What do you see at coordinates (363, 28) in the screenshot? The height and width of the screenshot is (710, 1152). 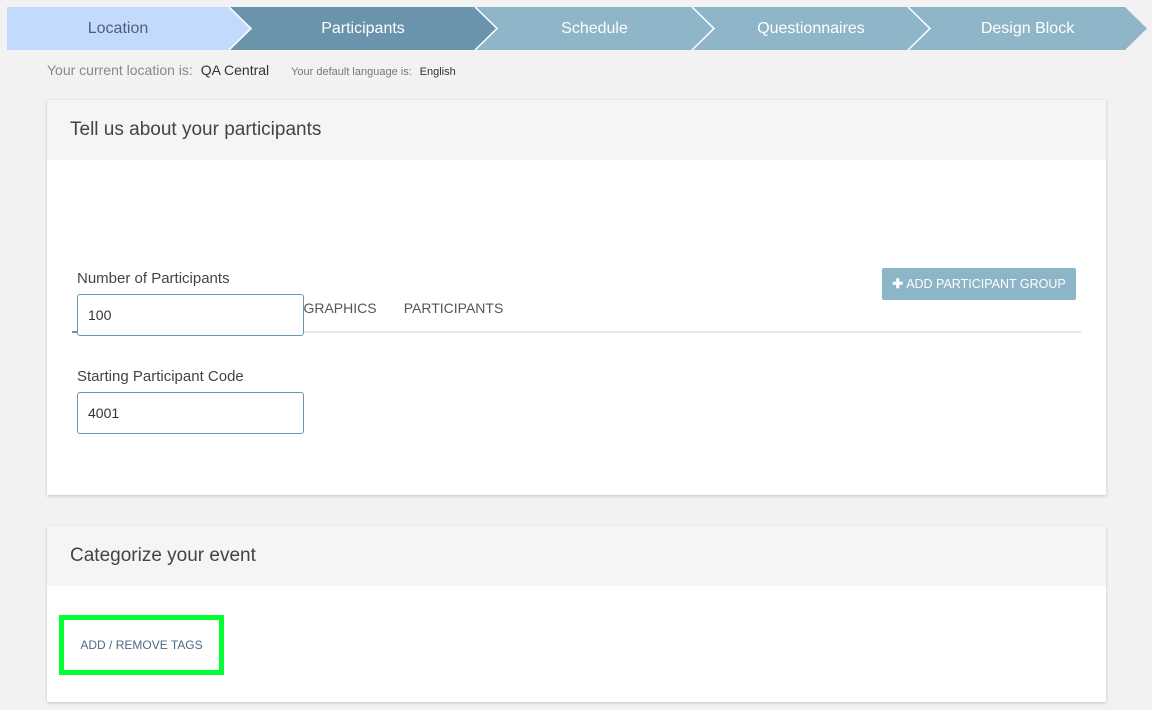 I see `step-participants: Participants` at bounding box center [363, 28].